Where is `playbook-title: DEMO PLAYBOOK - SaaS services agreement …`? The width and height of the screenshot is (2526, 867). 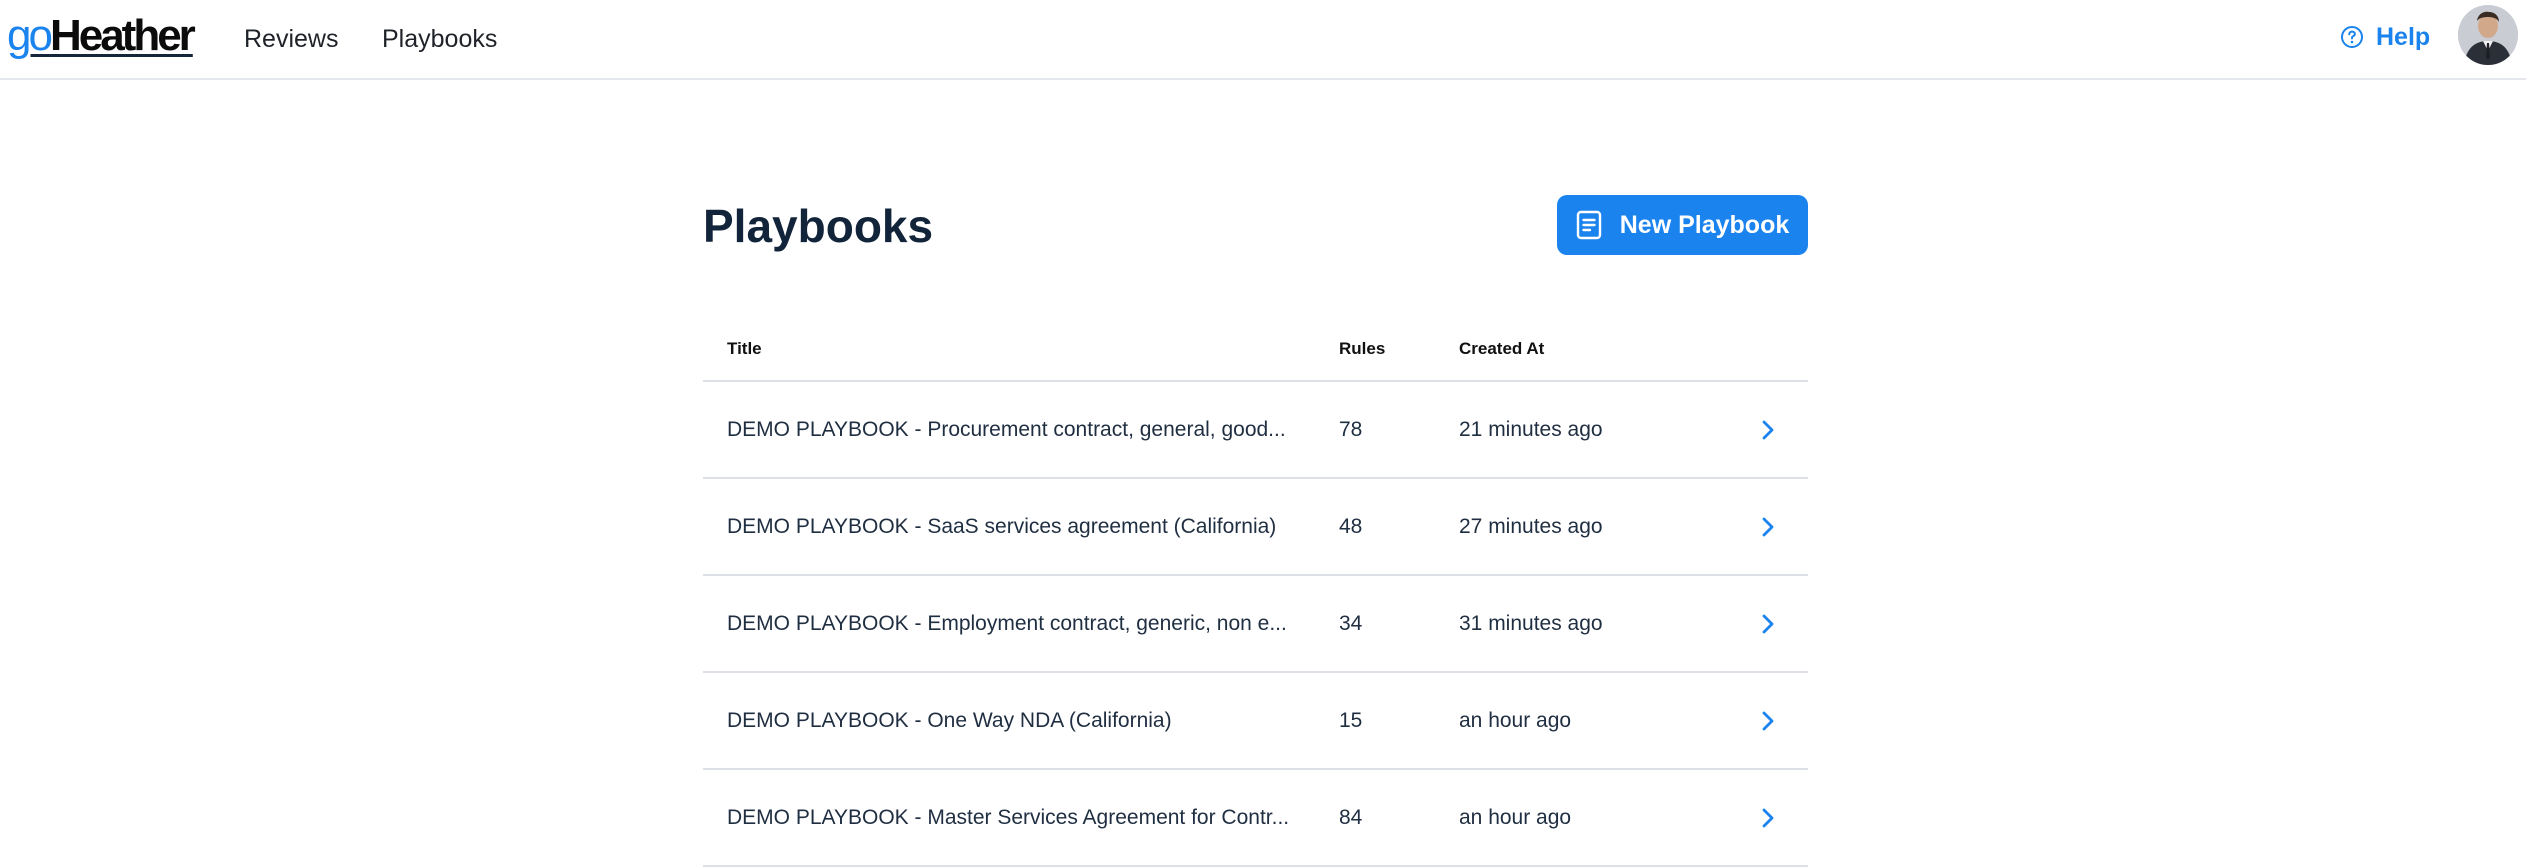 playbook-title: DEMO PLAYBOOK - SaaS services agreement … is located at coordinates (1002, 526).